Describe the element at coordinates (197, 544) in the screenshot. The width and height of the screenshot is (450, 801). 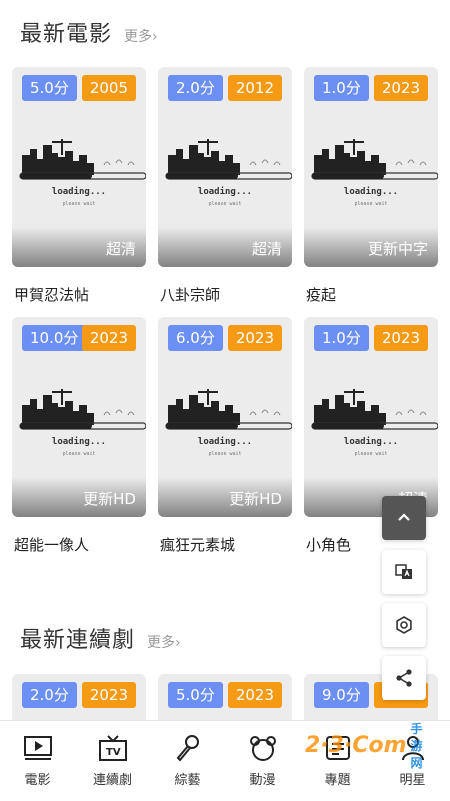
I see `movie-title: 瘋狂元素城` at that location.